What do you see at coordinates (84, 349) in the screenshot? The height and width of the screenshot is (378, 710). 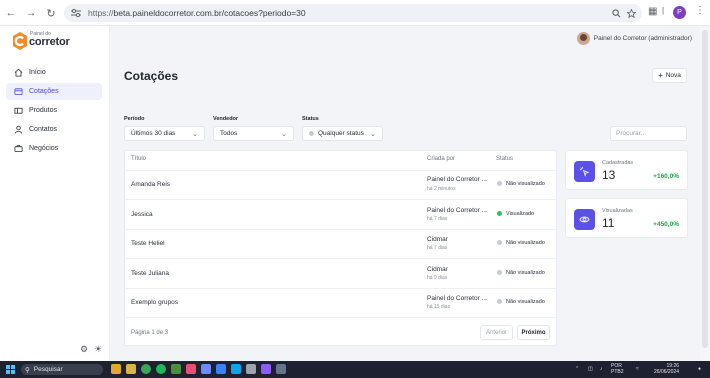 I see `settings-gear-icon: ⚙` at bounding box center [84, 349].